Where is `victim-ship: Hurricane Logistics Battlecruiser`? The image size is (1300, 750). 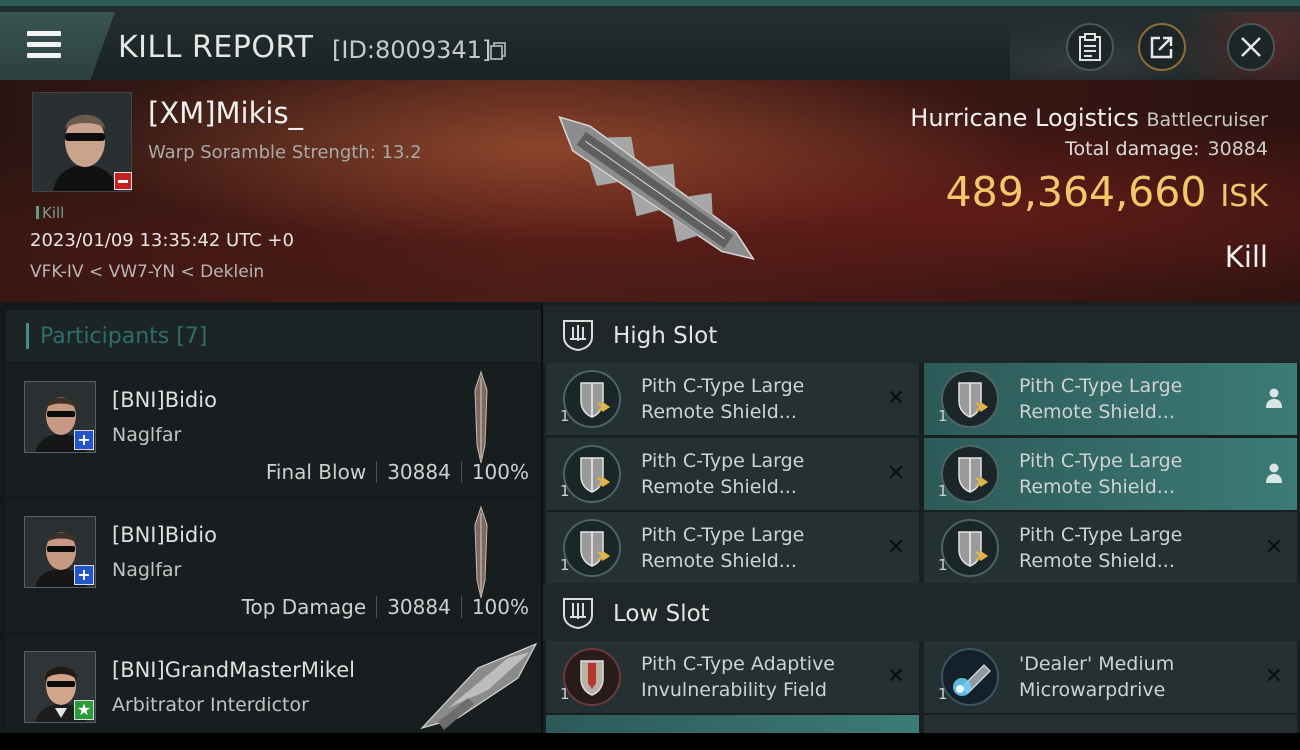 victim-ship: Hurricane Logistics Battlecruiser is located at coordinates (1089, 118).